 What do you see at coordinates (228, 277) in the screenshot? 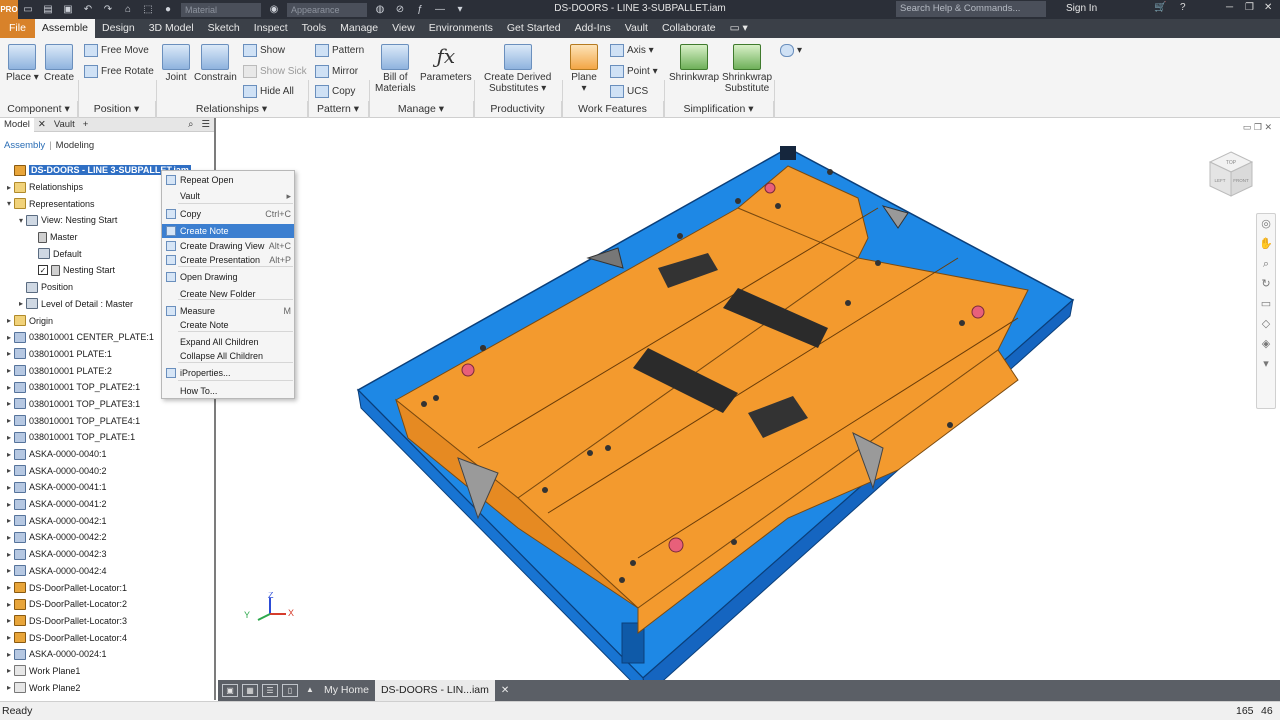
I see `menu-item-open-drawing: Open Drawing` at bounding box center [228, 277].